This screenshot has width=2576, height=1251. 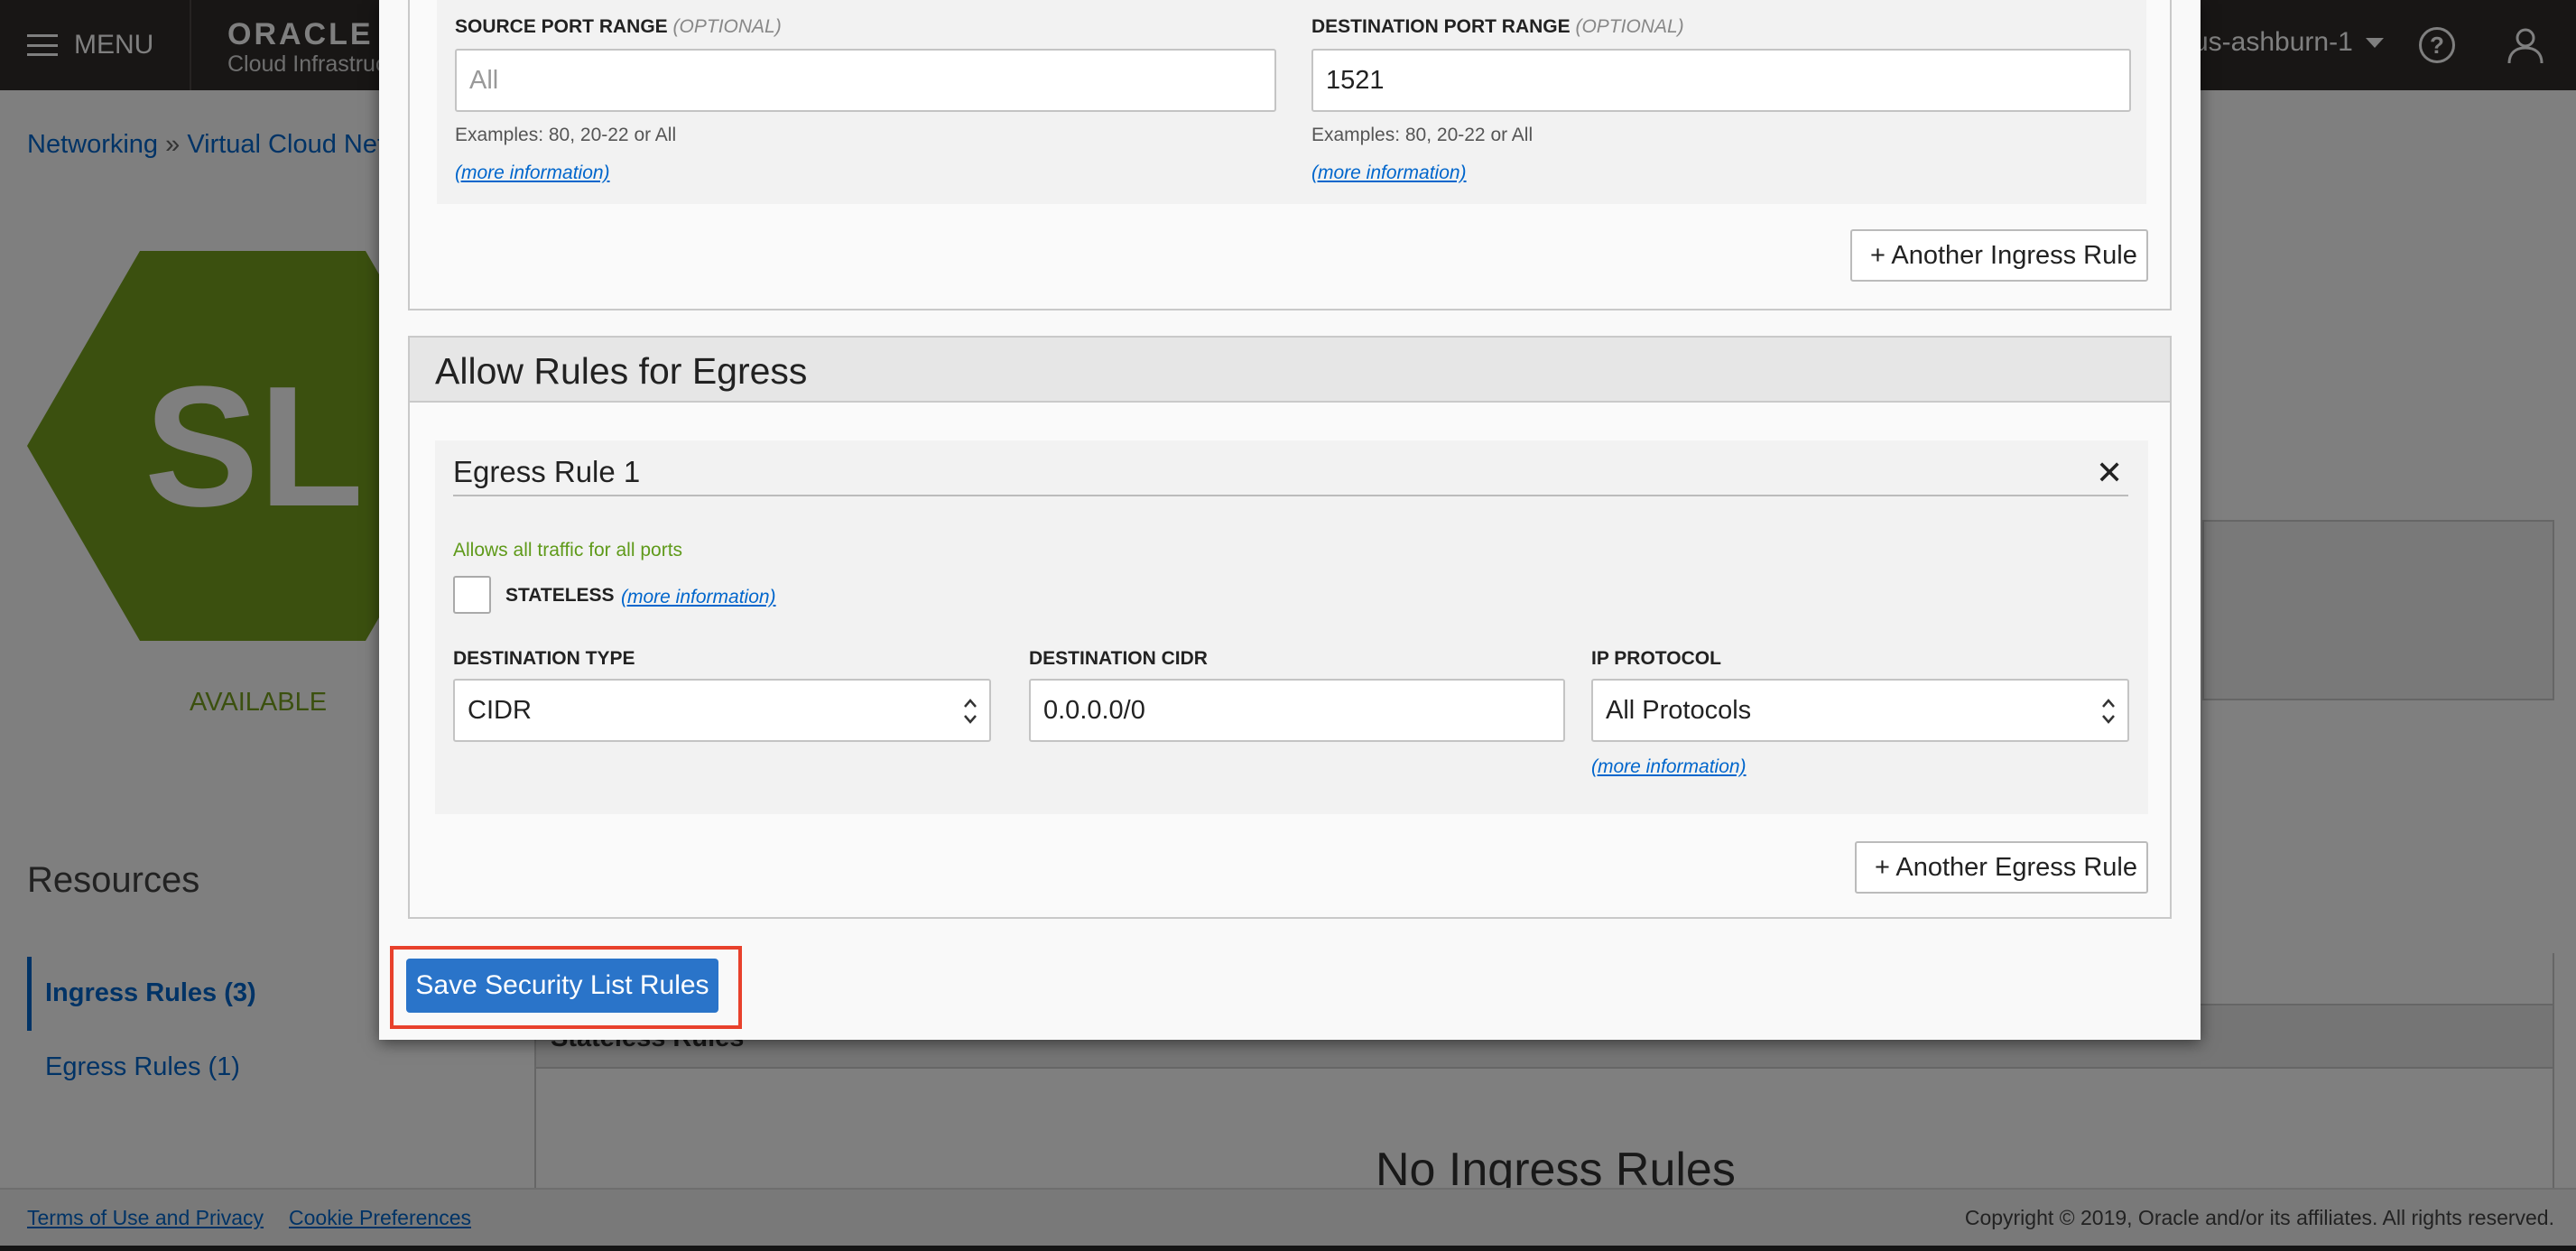 What do you see at coordinates (1422, 135) in the screenshot?
I see `dest-port-hint: Examples: 80, 20-22 or All` at bounding box center [1422, 135].